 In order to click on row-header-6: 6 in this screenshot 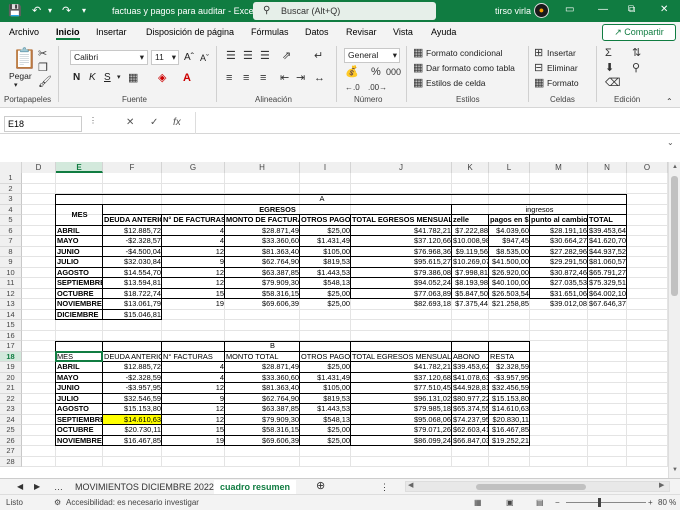, I will do `click(11, 230)`.